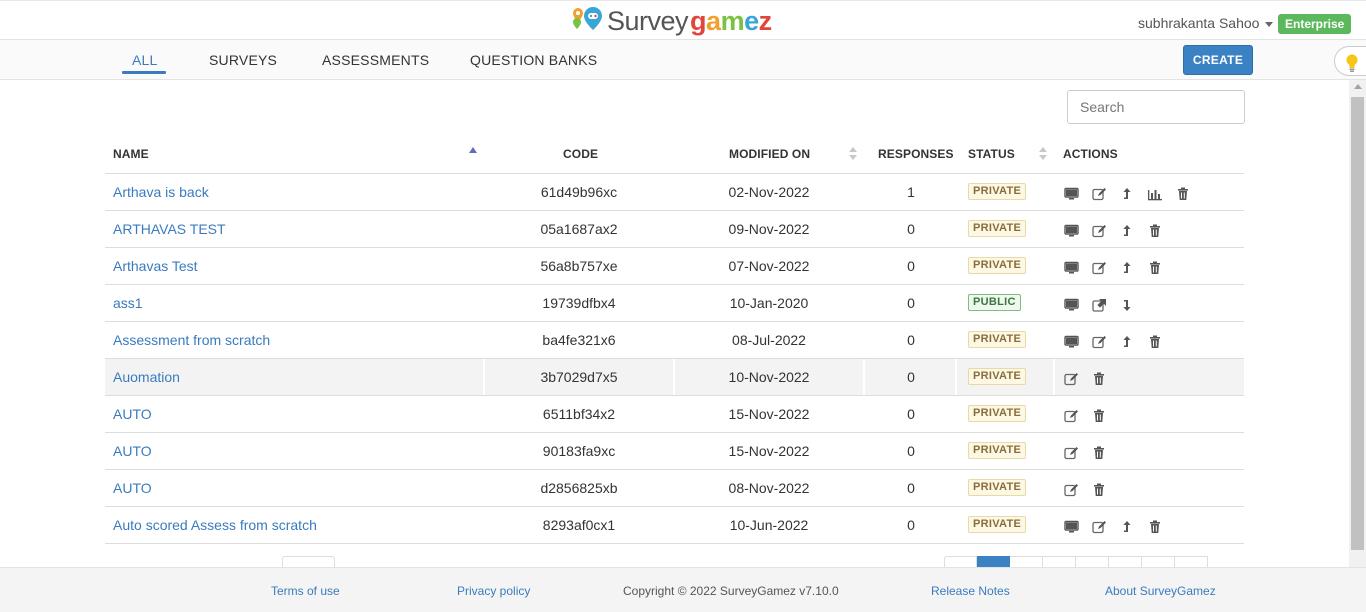 Image resolution: width=1366 pixels, height=612 pixels. Describe the element at coordinates (131, 154) in the screenshot. I see `header-name: NAME` at that location.